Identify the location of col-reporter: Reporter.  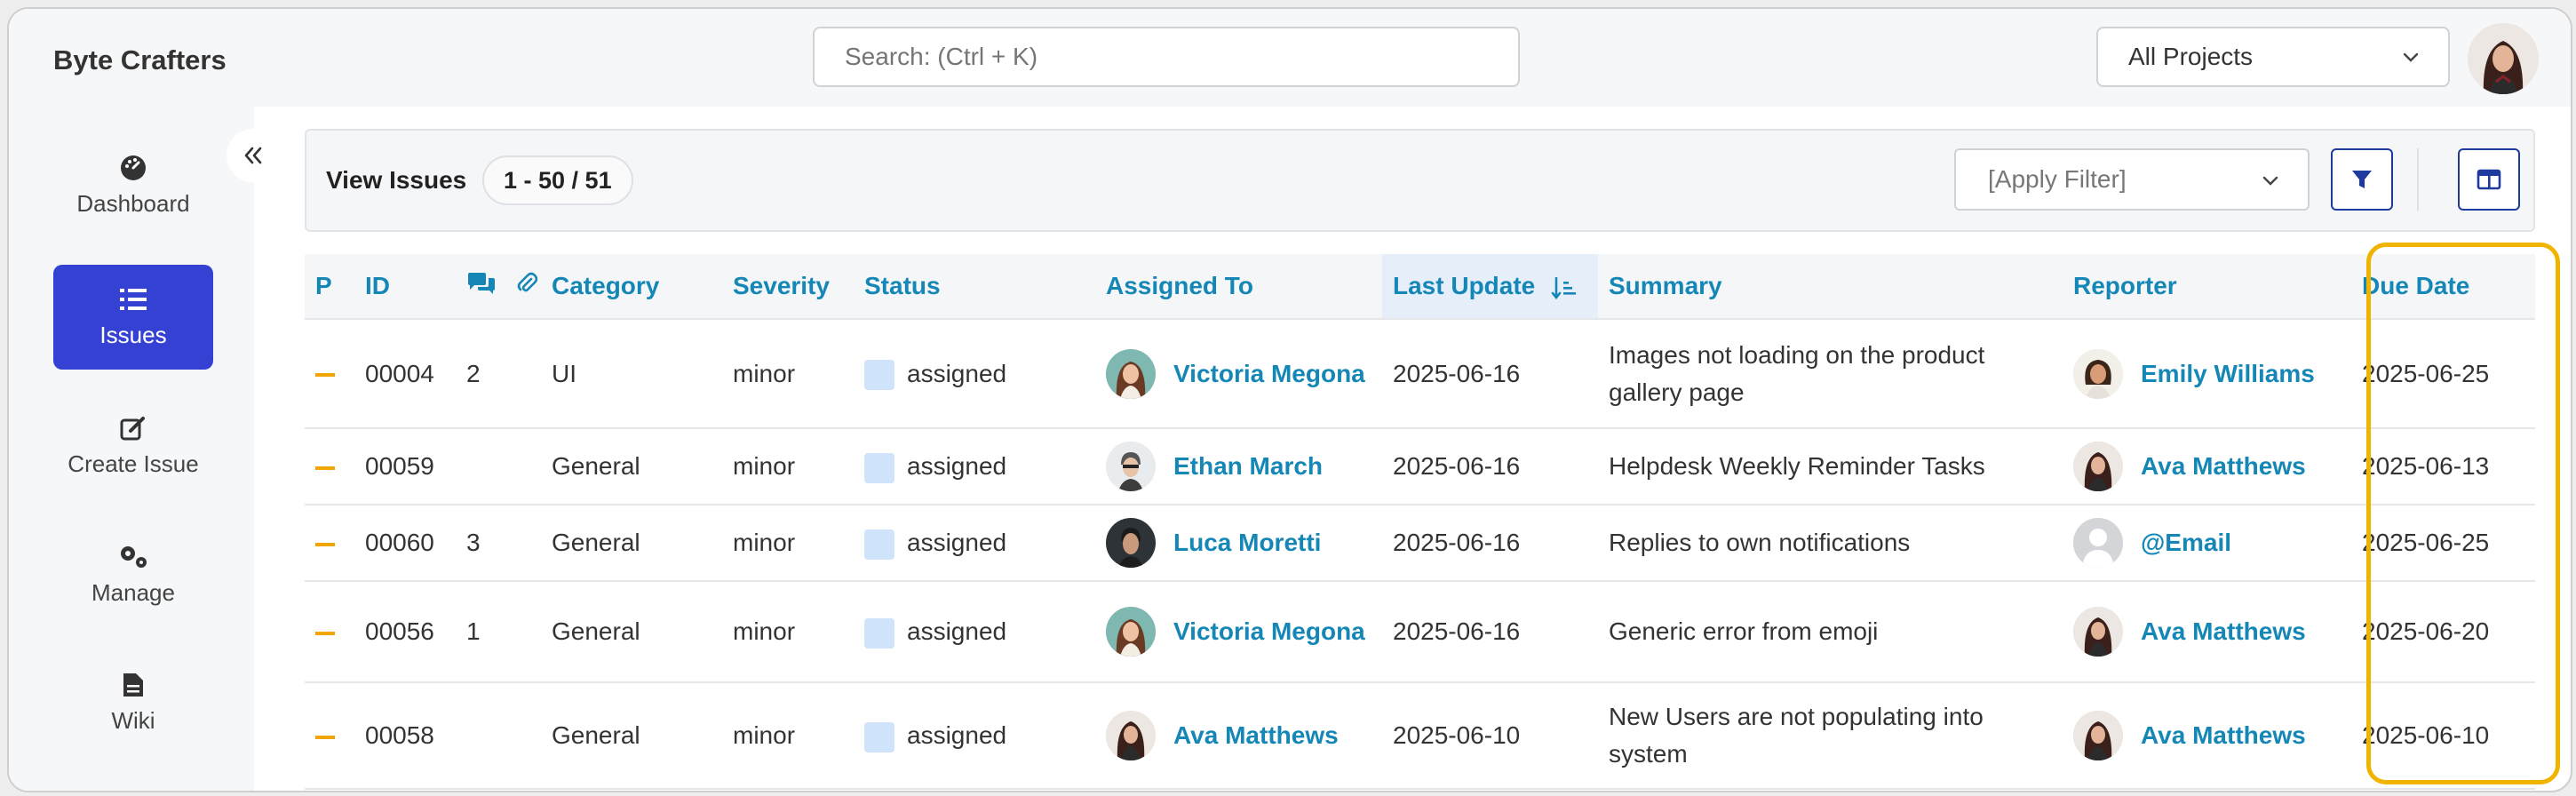
(2207, 287).